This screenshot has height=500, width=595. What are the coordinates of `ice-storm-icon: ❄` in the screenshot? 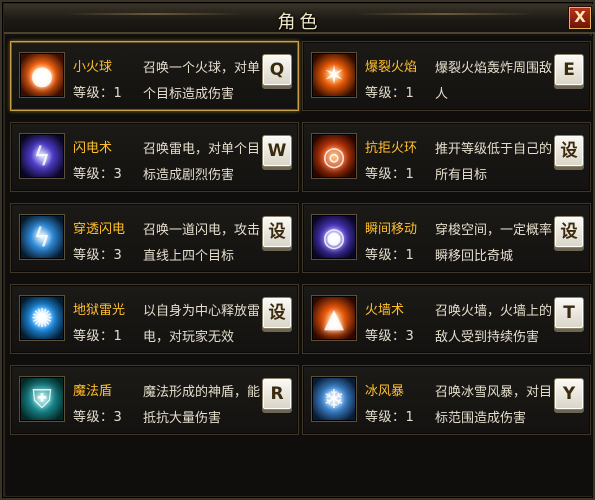 It's located at (334, 399).